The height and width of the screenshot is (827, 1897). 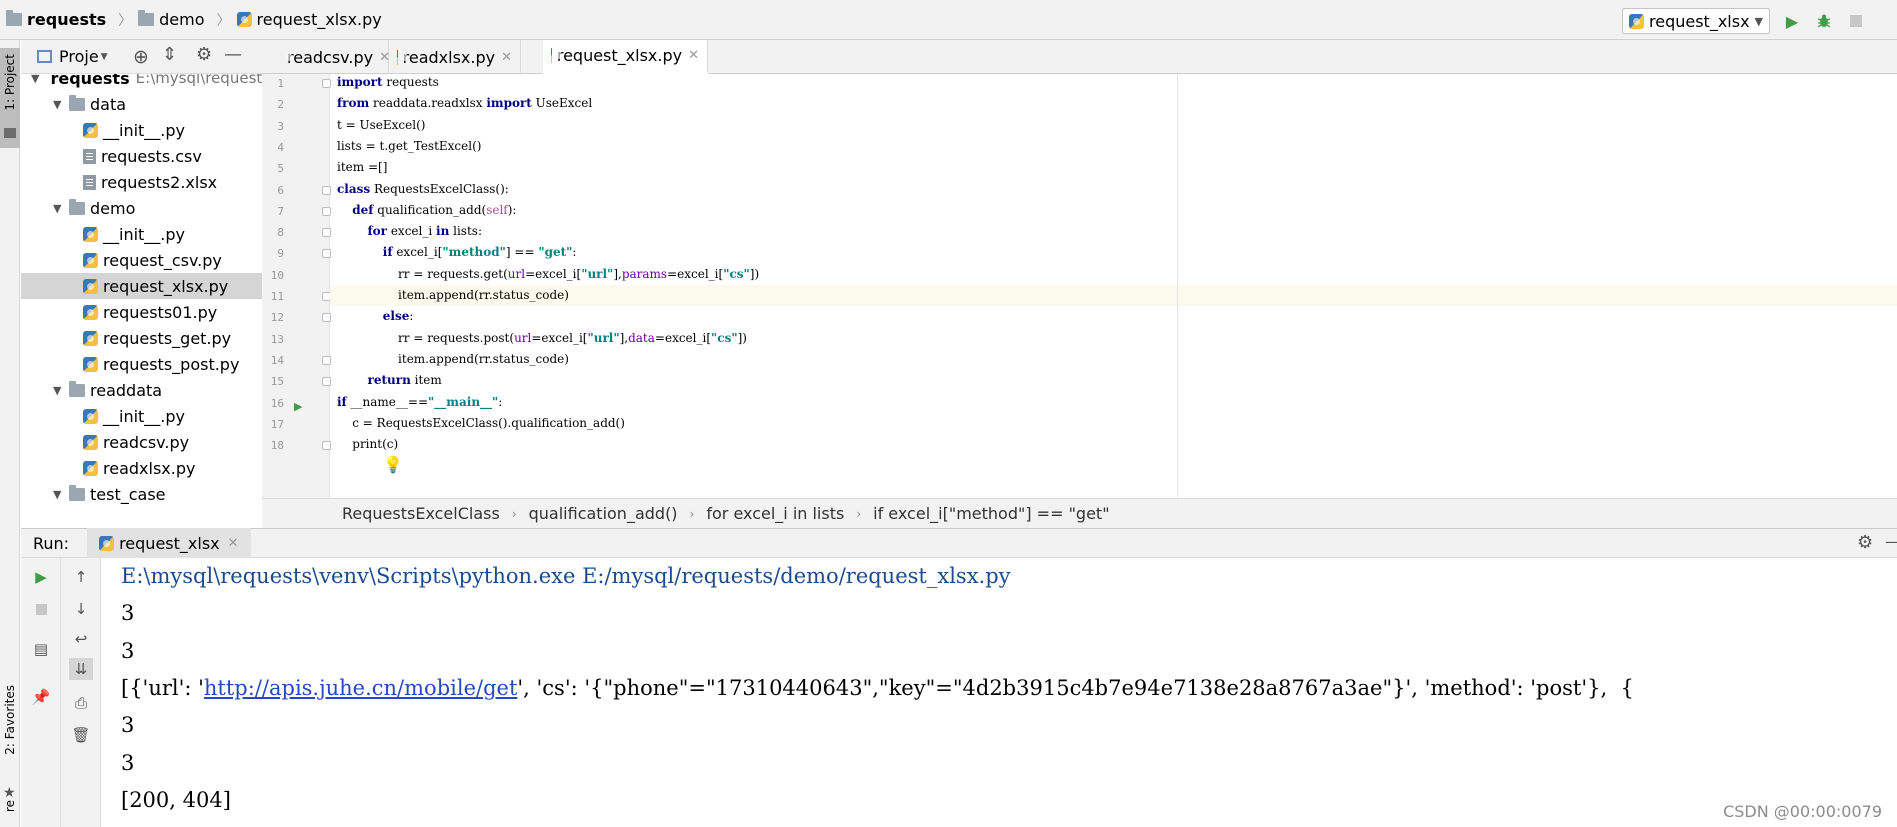 What do you see at coordinates (375, 316) in the screenshot?
I see `code-line: else:` at bounding box center [375, 316].